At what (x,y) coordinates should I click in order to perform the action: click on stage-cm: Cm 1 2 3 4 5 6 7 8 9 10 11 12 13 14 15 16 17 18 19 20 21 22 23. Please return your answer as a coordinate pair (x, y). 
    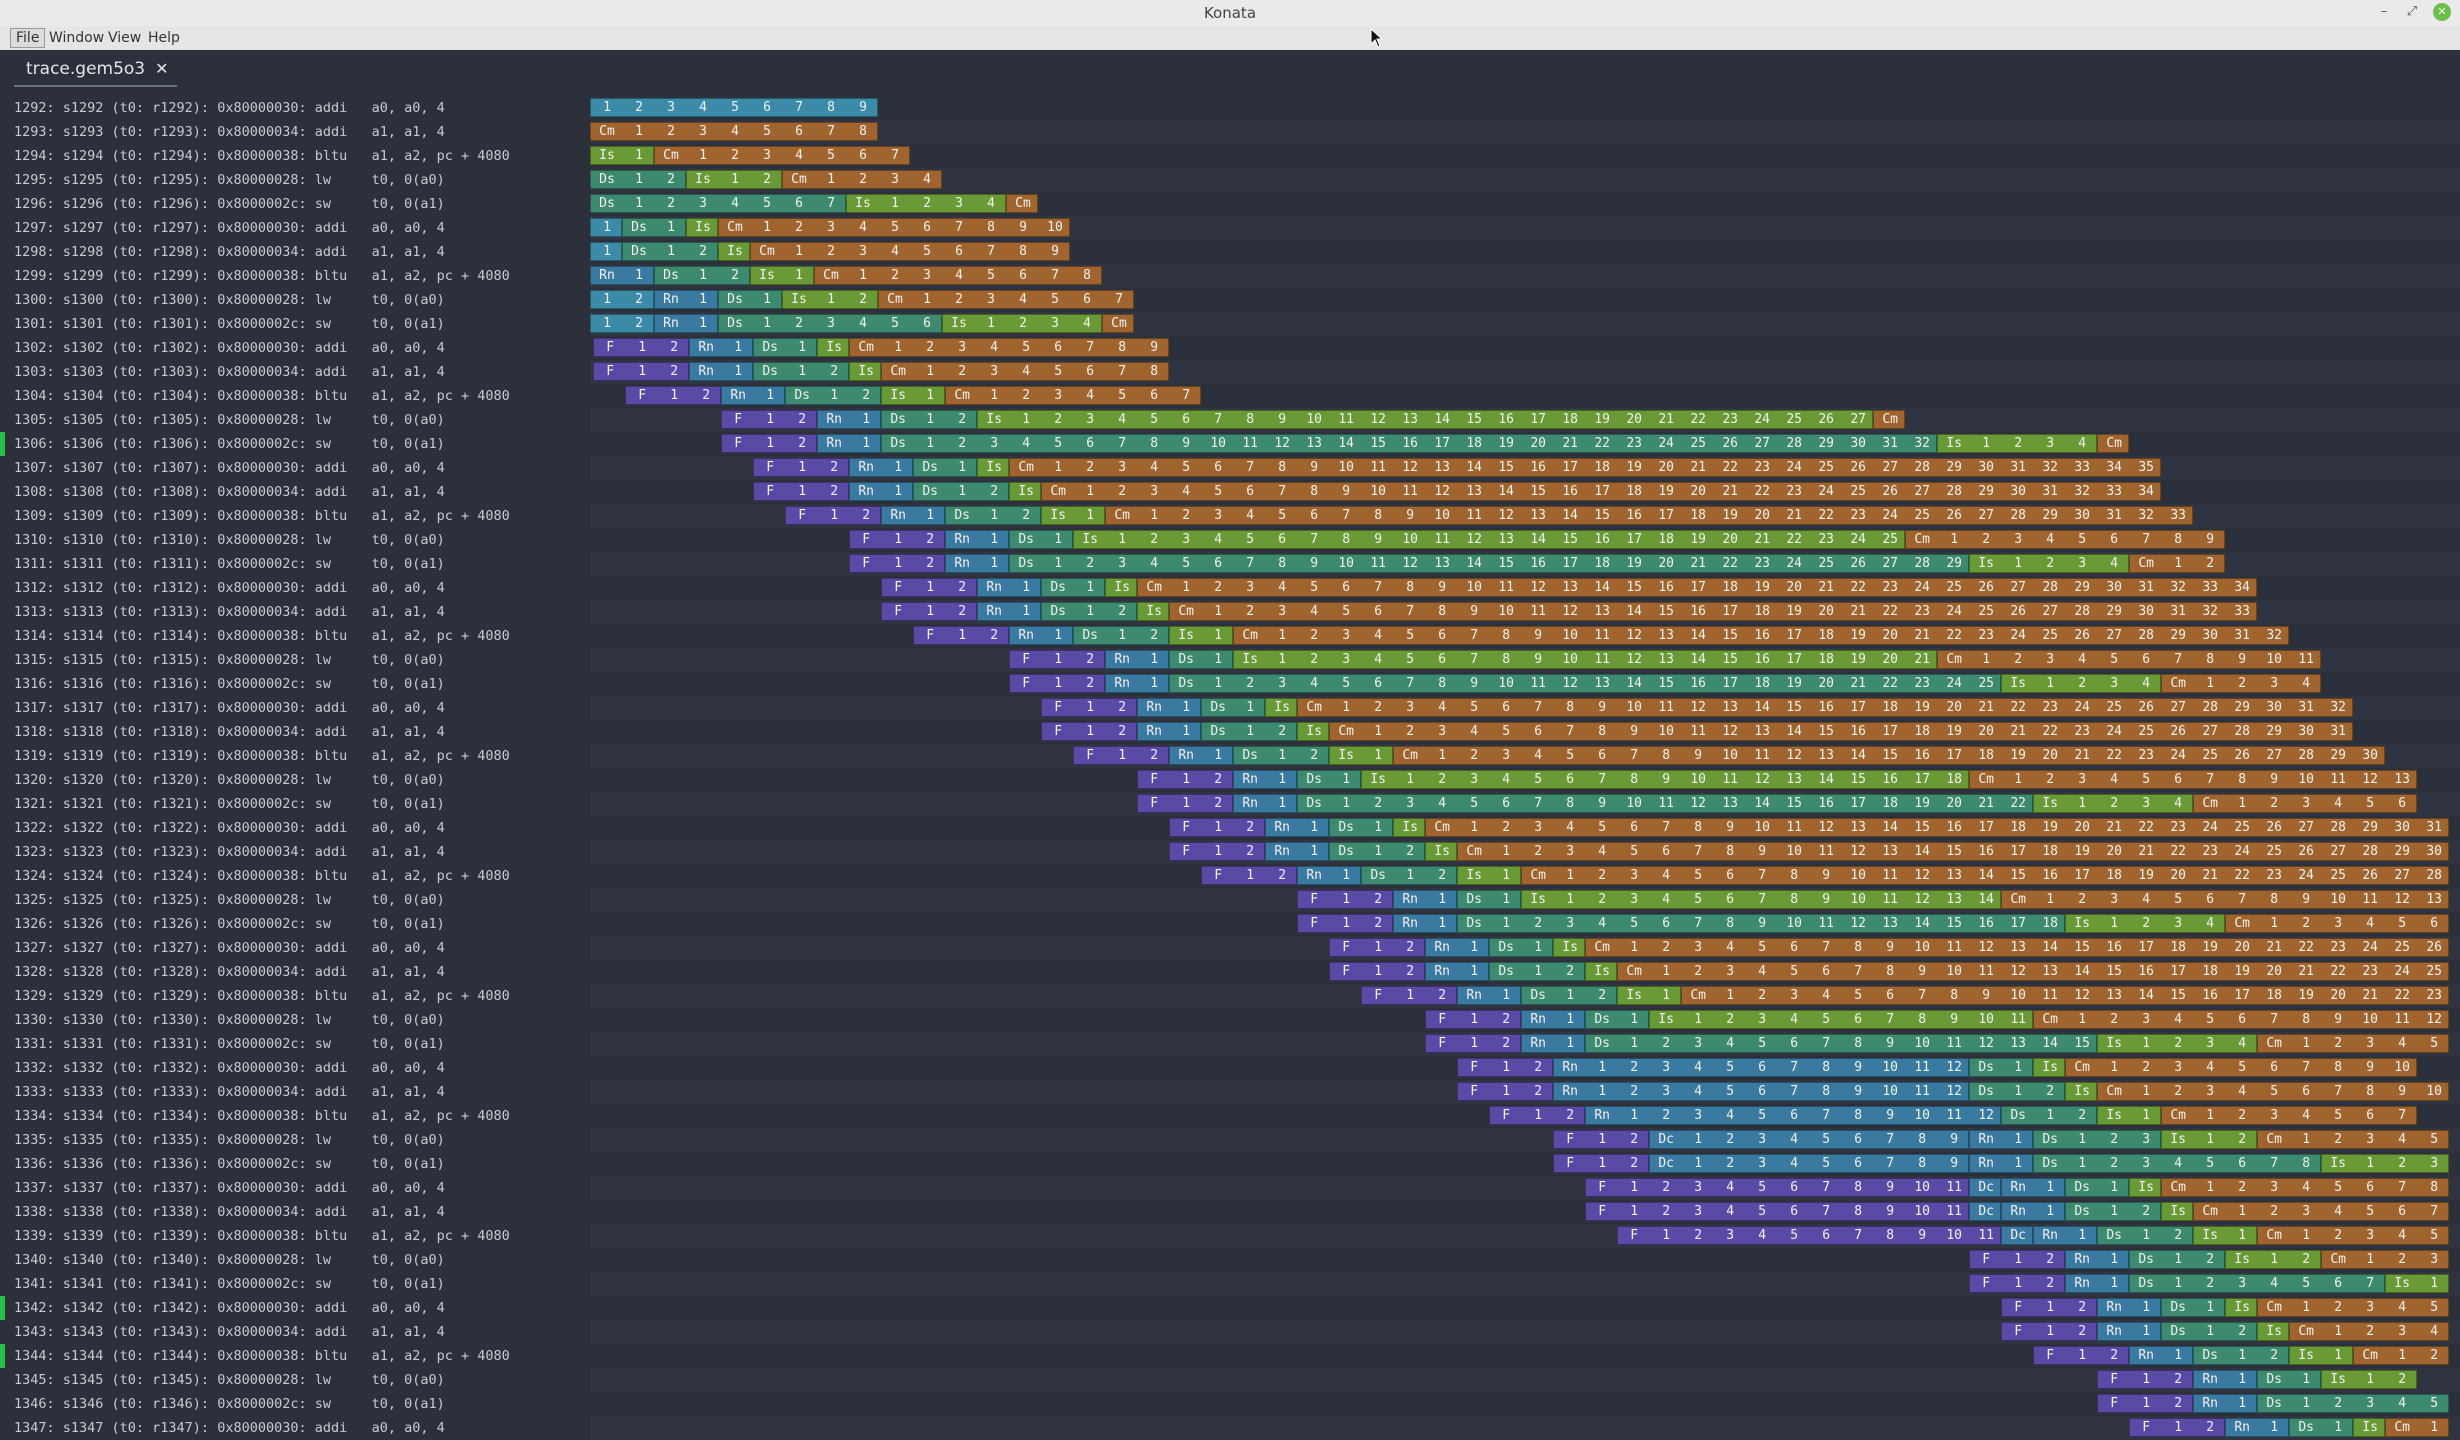
    Looking at the image, I should click on (2065, 995).